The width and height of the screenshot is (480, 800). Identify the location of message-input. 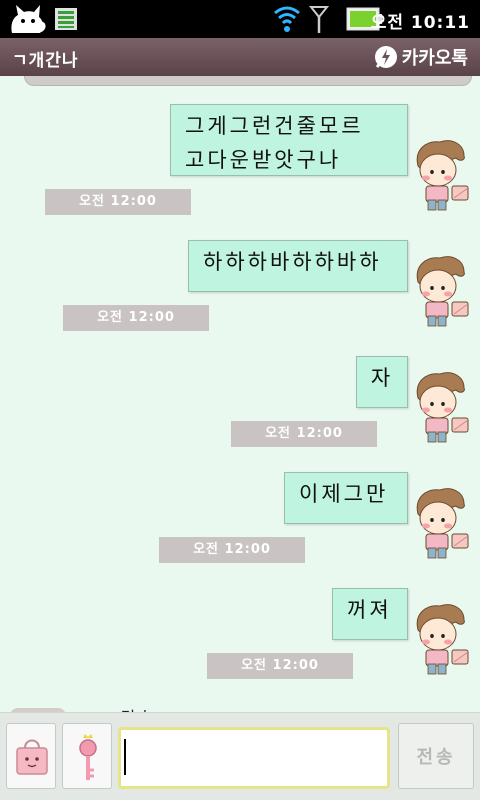
(254, 758).